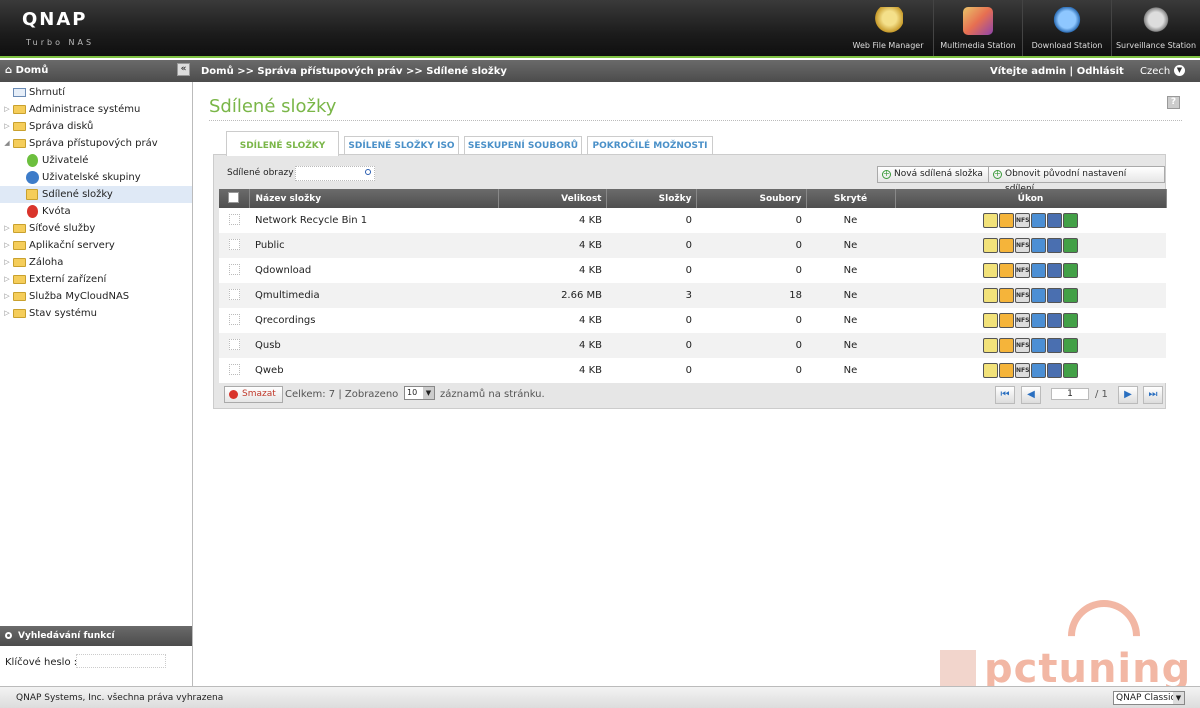 Image resolution: width=1200 pixels, height=708 pixels. Describe the element at coordinates (1070, 394) in the screenshot. I see `page-number-input: 1` at that location.